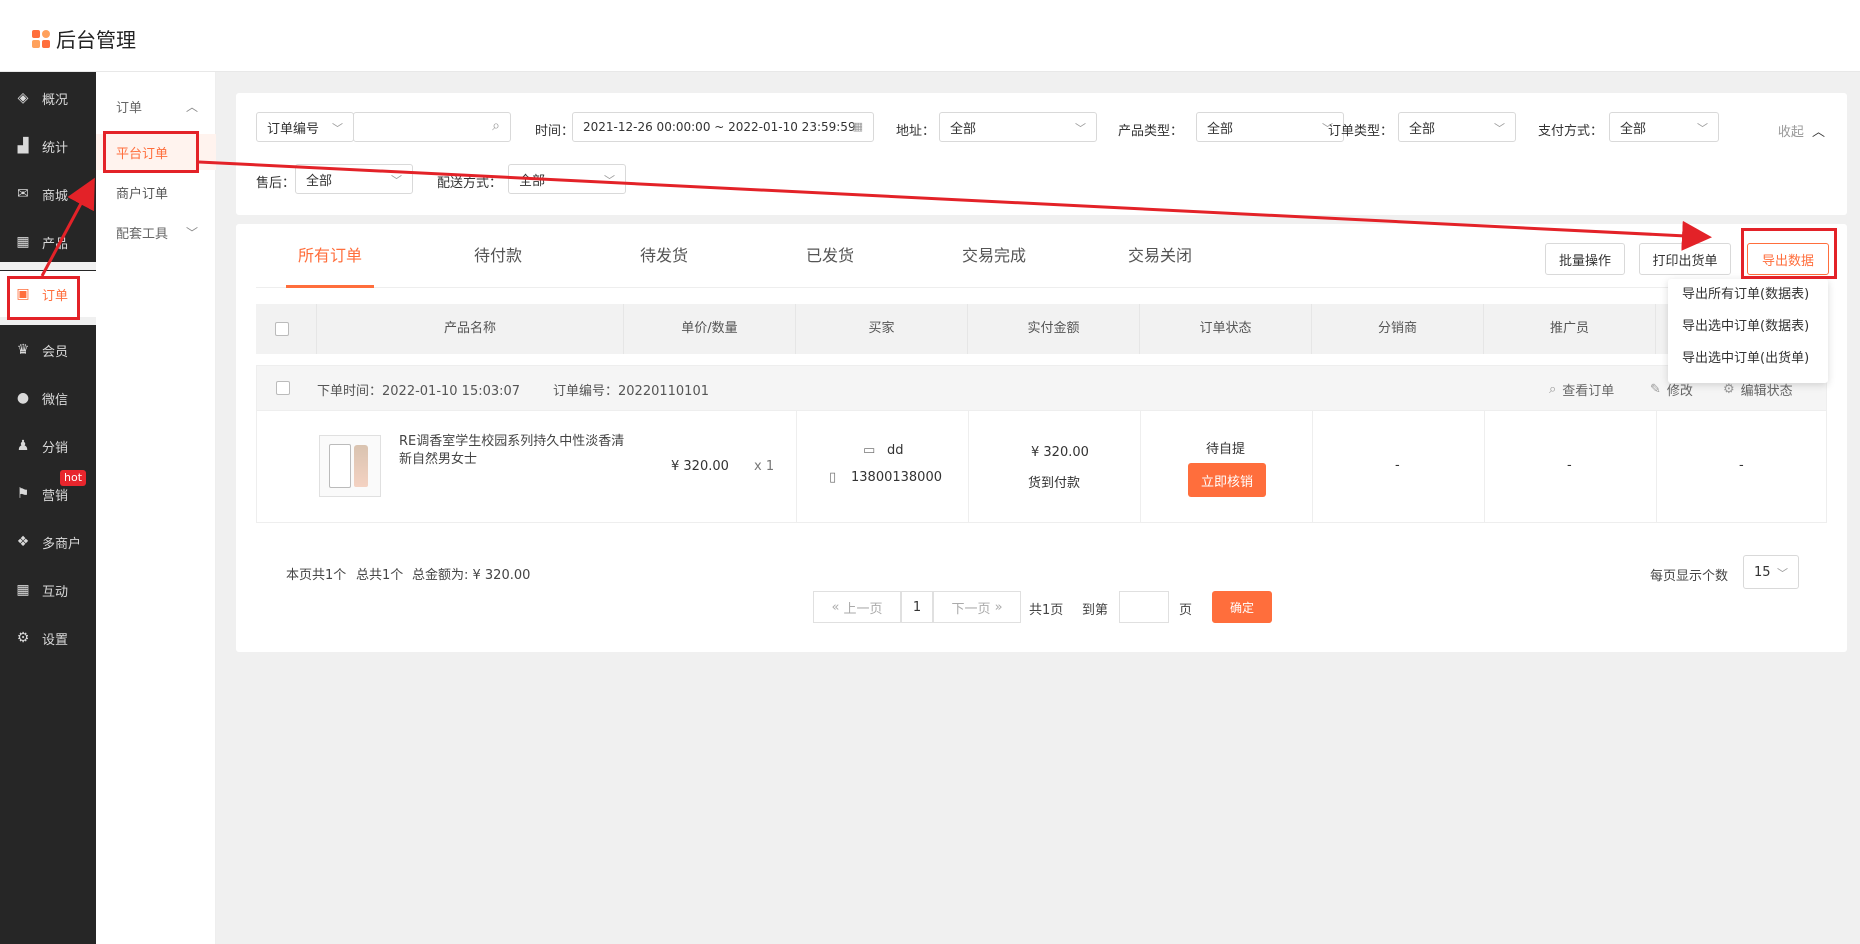 The height and width of the screenshot is (944, 1860). I want to click on subnav-item-merchant-orders: 商户订单, so click(156, 192).